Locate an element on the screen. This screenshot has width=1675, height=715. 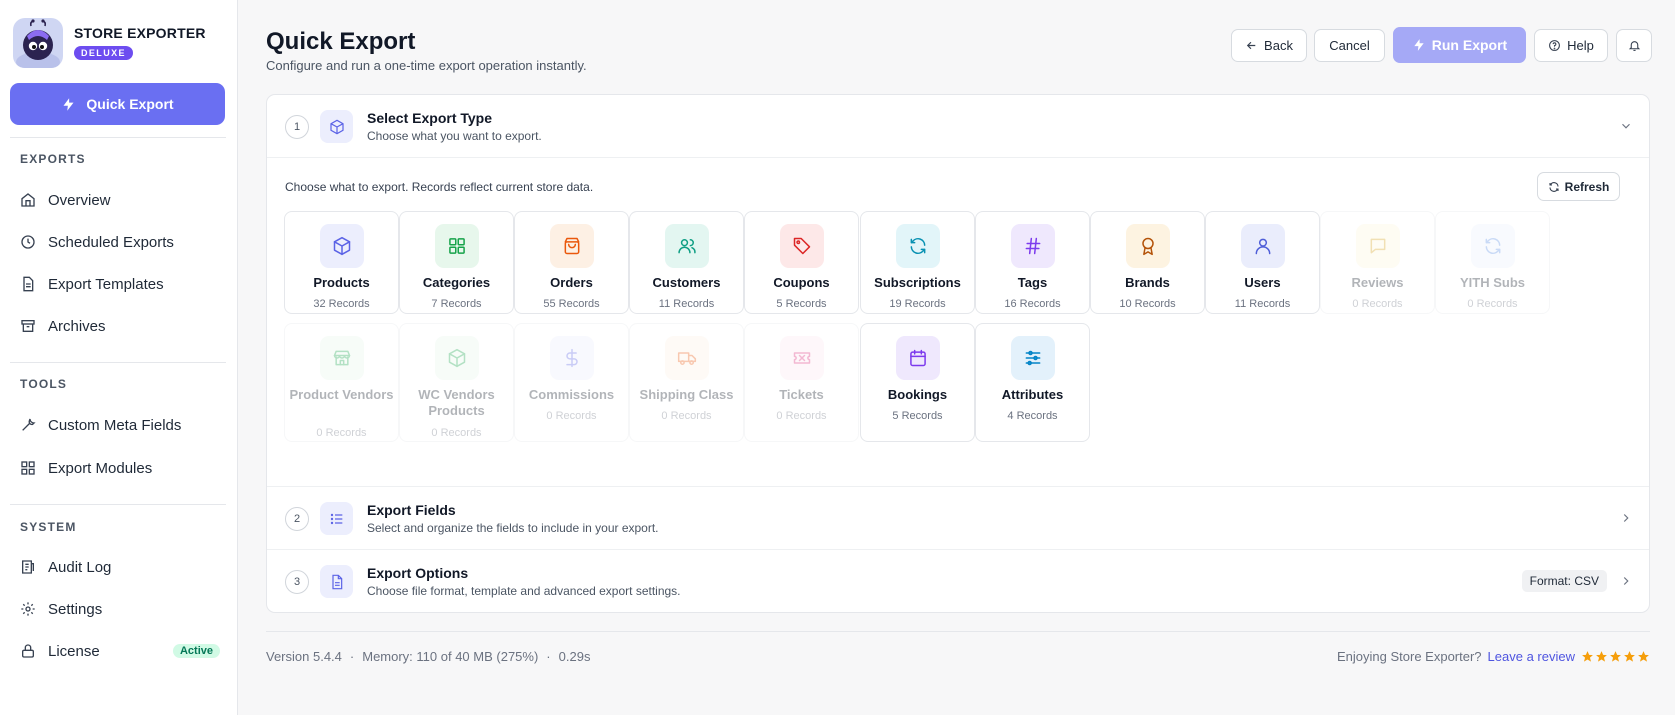
sidebar-item-audit-log: Audit Log is located at coordinates (120, 567).